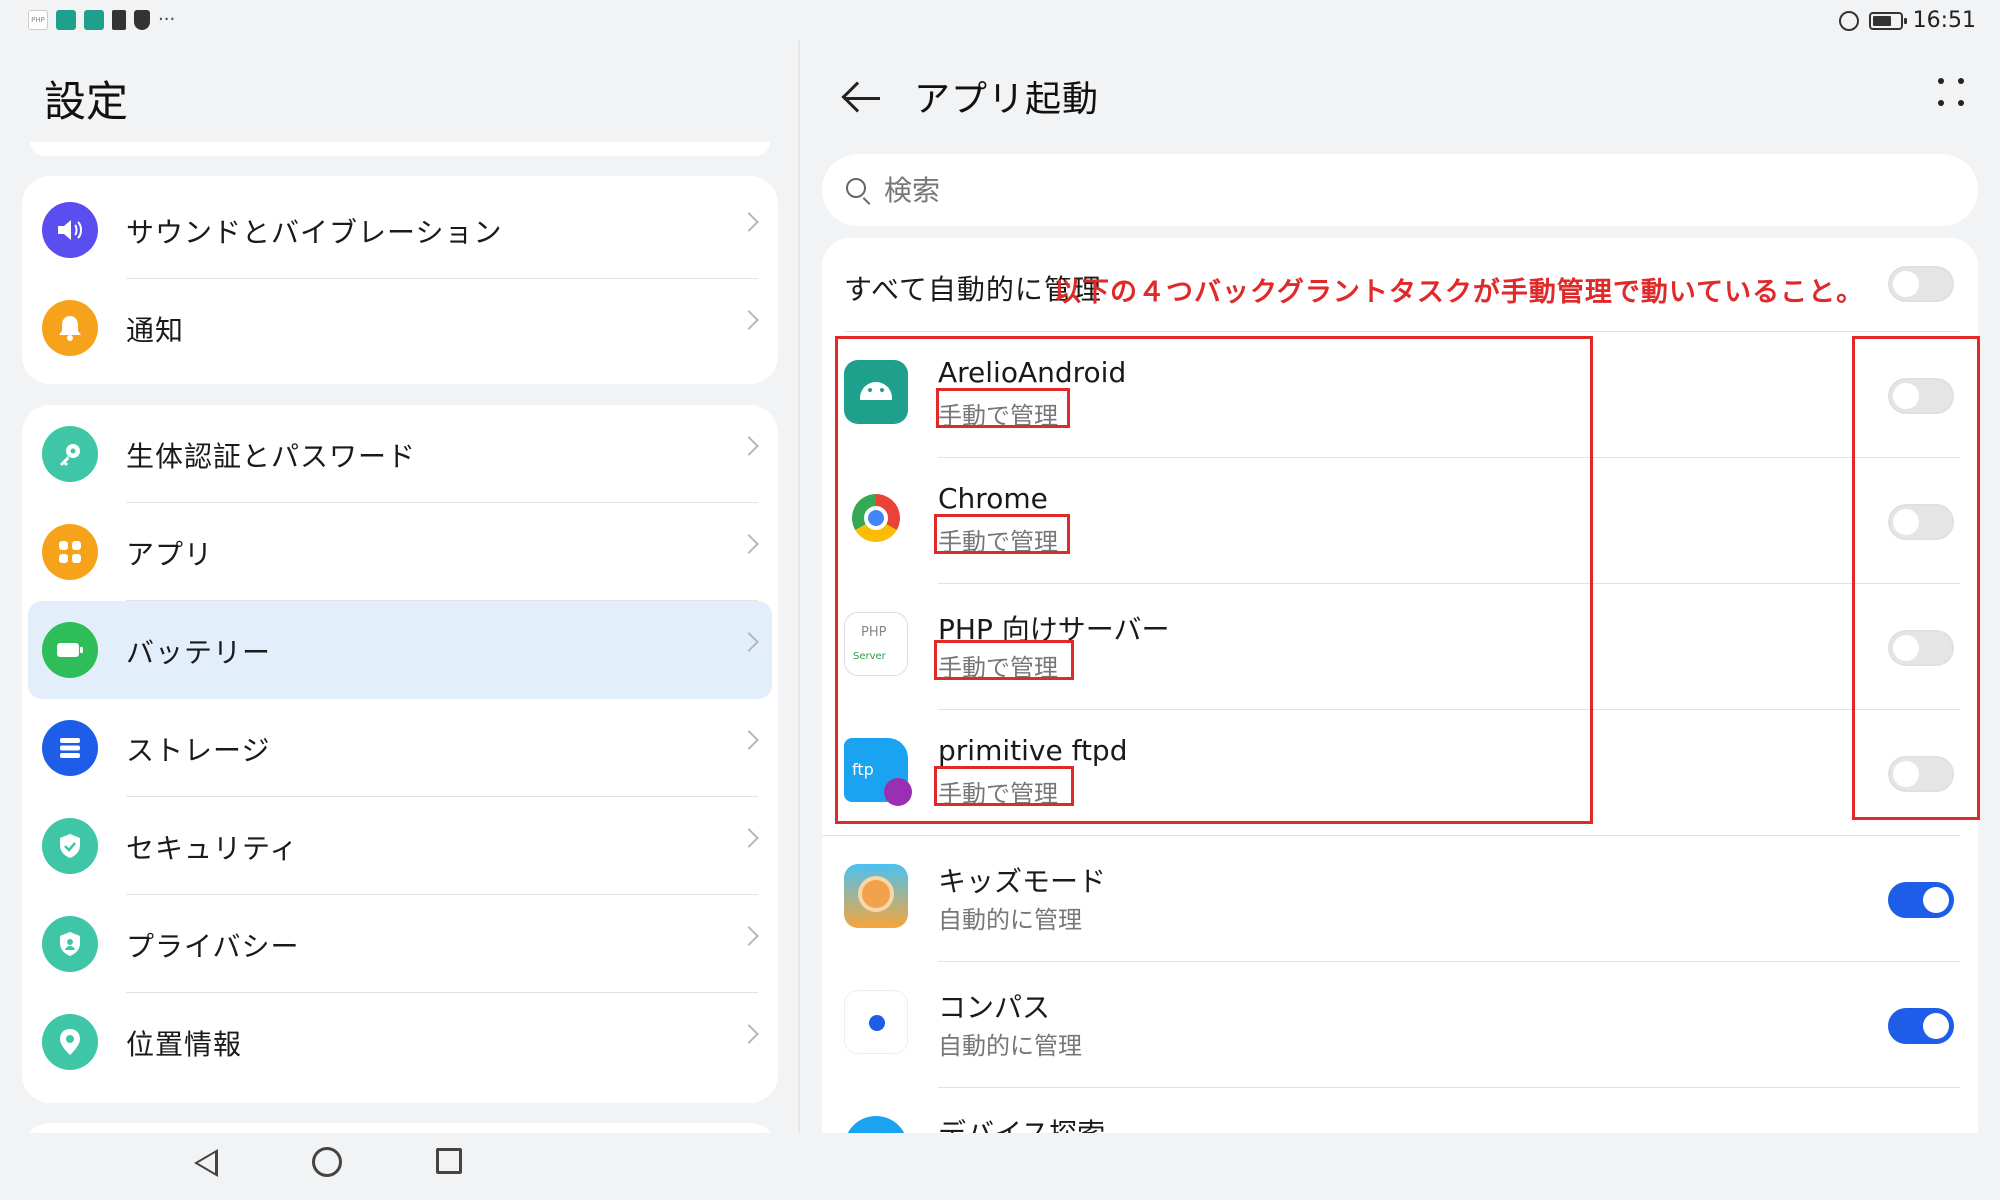  What do you see at coordinates (400, 149) in the screenshot?
I see `previous-card-edge` at bounding box center [400, 149].